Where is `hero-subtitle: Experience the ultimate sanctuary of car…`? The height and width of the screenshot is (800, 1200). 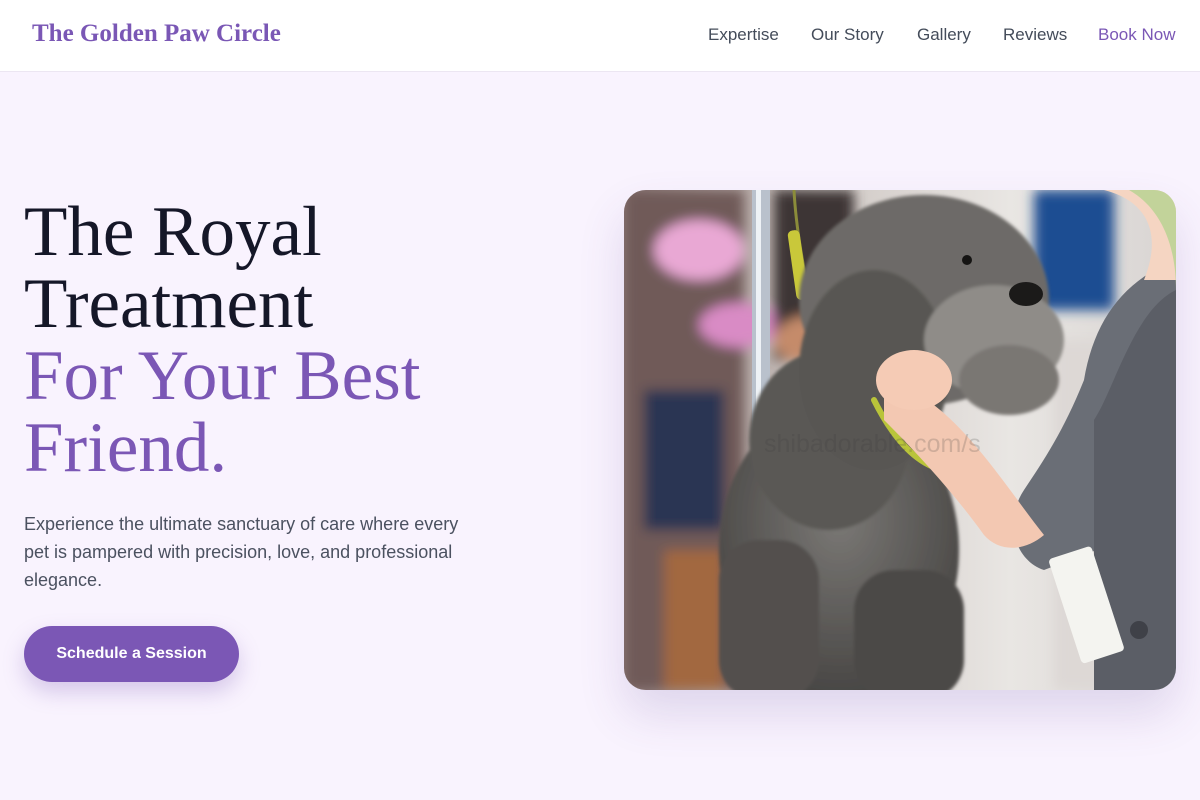
hero-subtitle: Experience the ultimate sanctuary of car… is located at coordinates (241, 552).